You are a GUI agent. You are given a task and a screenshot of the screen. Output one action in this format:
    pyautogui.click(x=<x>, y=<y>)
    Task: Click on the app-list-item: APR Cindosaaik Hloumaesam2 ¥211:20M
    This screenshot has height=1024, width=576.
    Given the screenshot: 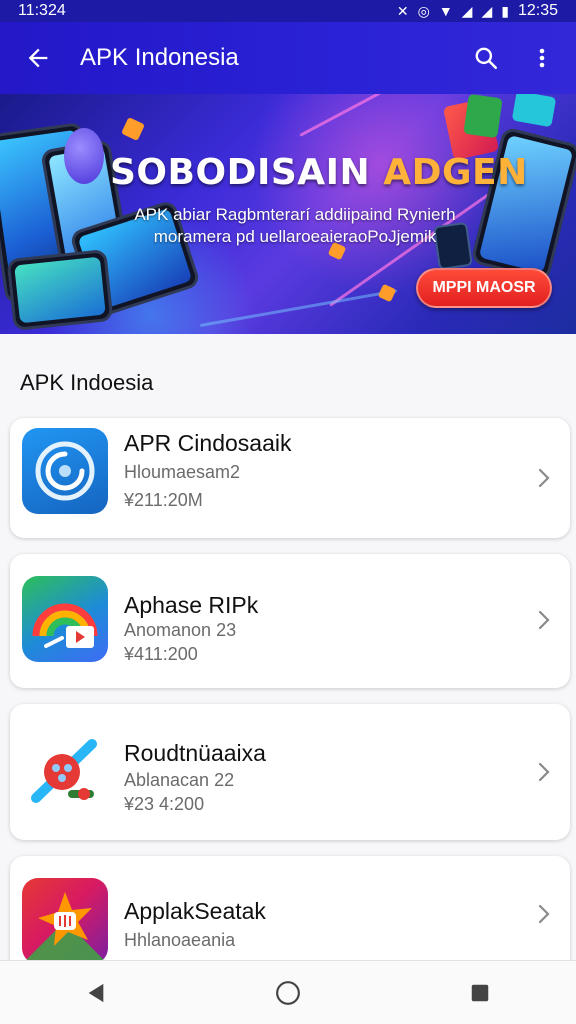 What is the action you would take?
    pyautogui.click(x=290, y=478)
    